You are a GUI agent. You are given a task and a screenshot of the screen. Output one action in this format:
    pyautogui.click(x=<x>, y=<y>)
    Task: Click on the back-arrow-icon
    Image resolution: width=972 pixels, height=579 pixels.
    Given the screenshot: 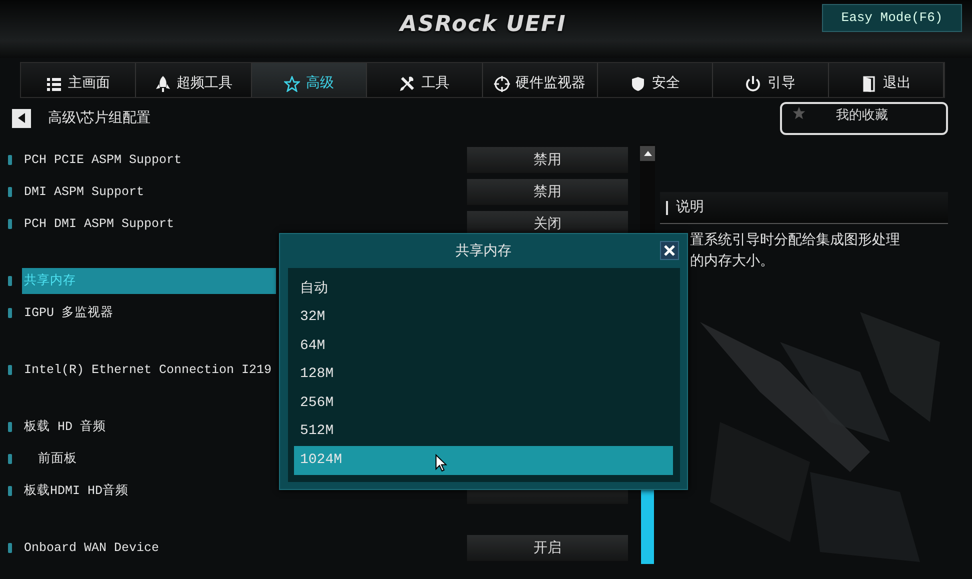 What is the action you would take?
    pyautogui.click(x=22, y=118)
    